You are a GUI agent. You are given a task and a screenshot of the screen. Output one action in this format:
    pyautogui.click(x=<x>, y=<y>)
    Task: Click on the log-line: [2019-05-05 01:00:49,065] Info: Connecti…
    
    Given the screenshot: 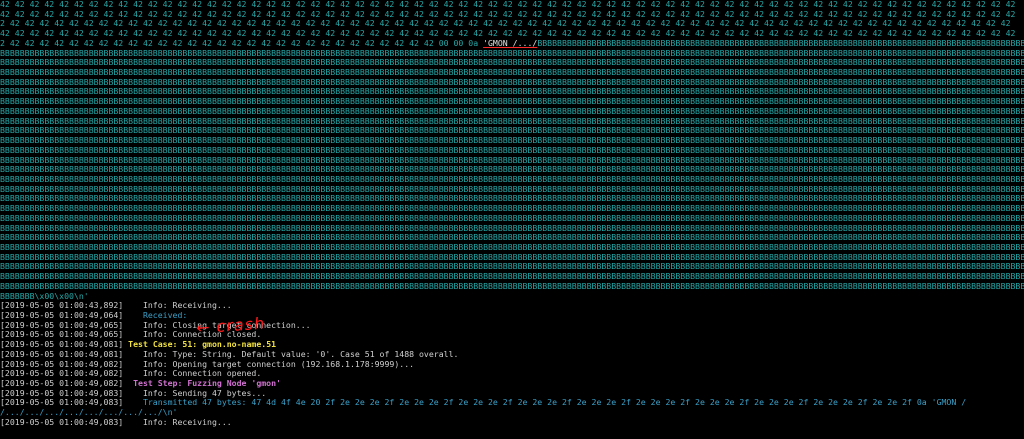 What is the action you would take?
    pyautogui.click(x=512, y=335)
    